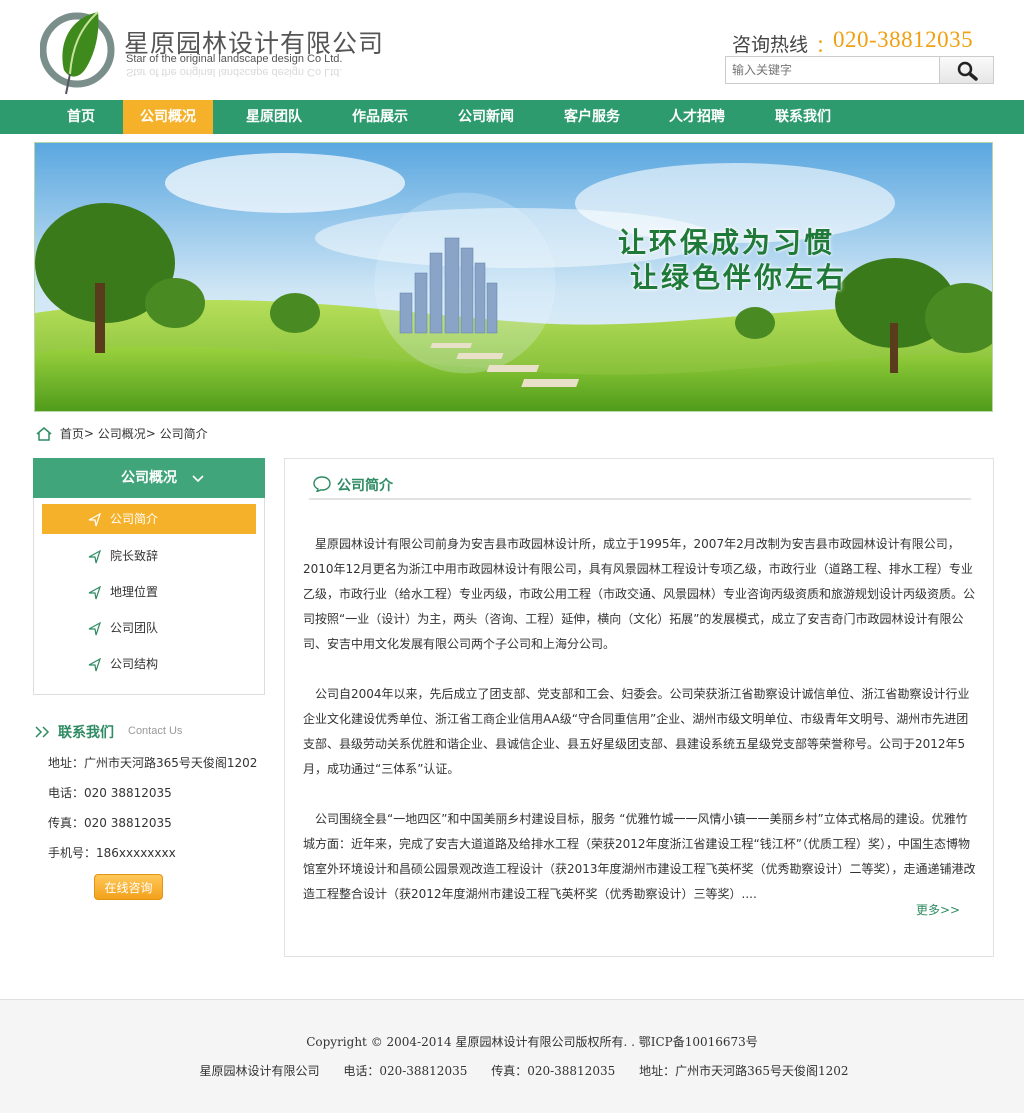 This screenshot has height=1113, width=1024. I want to click on nav-item-team: 星原团队, so click(274, 117).